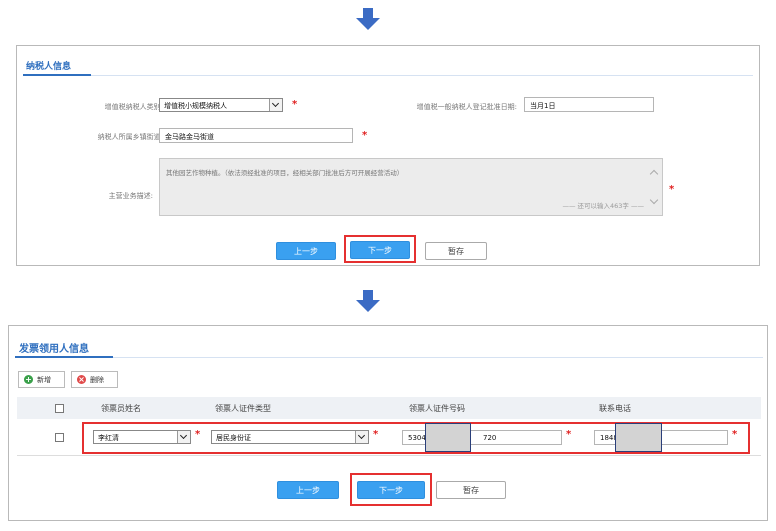 The height and width of the screenshot is (531, 776). I want to click on add-button-label: 新增, so click(44, 380).